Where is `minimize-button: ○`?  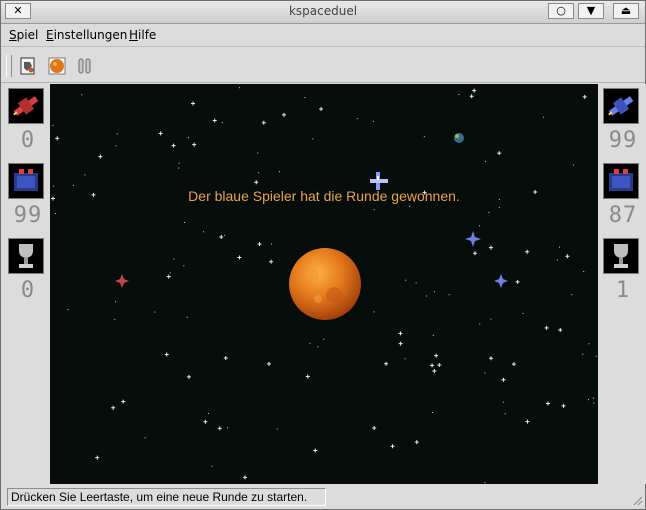 minimize-button: ○ is located at coordinates (561, 11).